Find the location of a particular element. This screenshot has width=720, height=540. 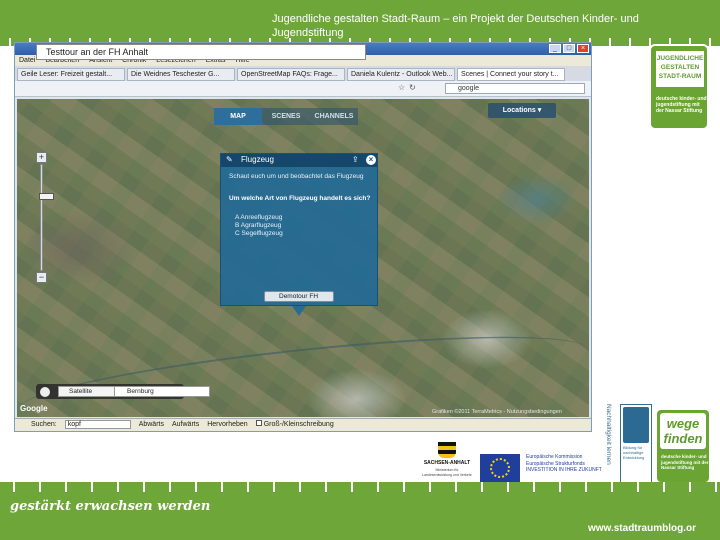

popup-pointer is located at coordinates (299, 311).